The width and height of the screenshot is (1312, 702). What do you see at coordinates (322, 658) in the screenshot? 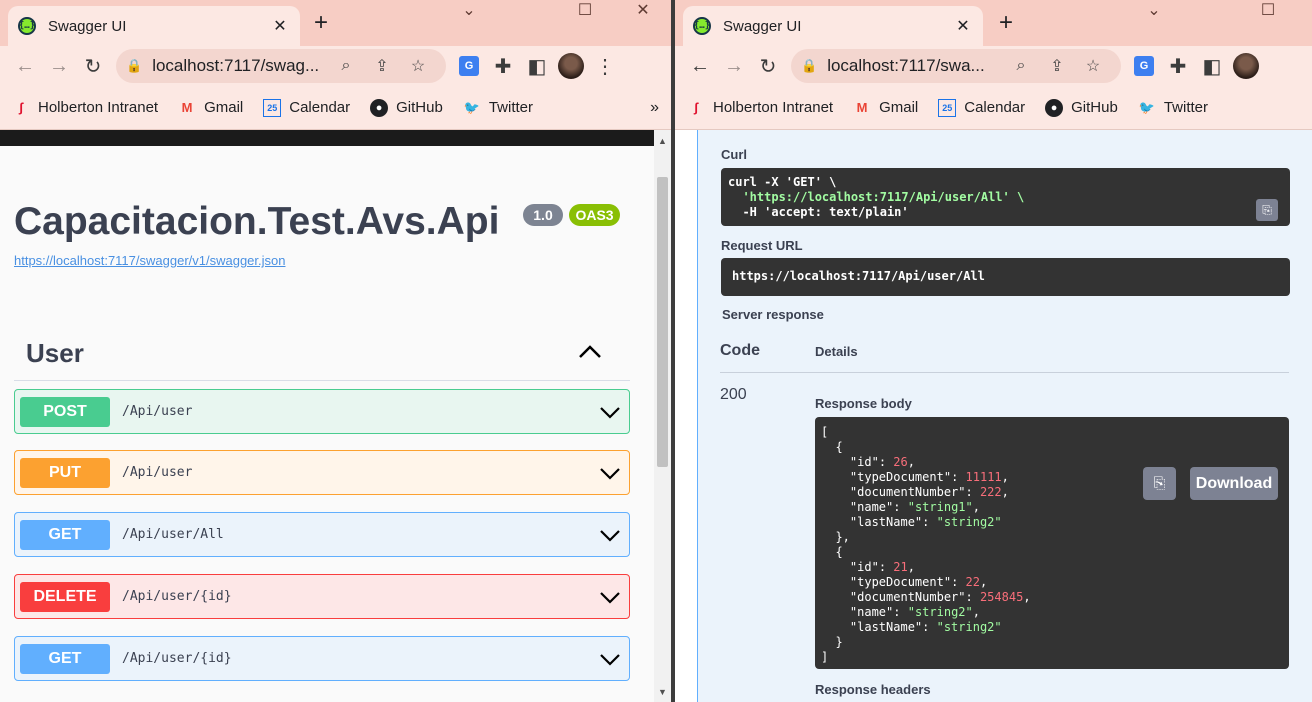
I see `operation-get-user-id: GET /Api/user/{id}` at bounding box center [322, 658].